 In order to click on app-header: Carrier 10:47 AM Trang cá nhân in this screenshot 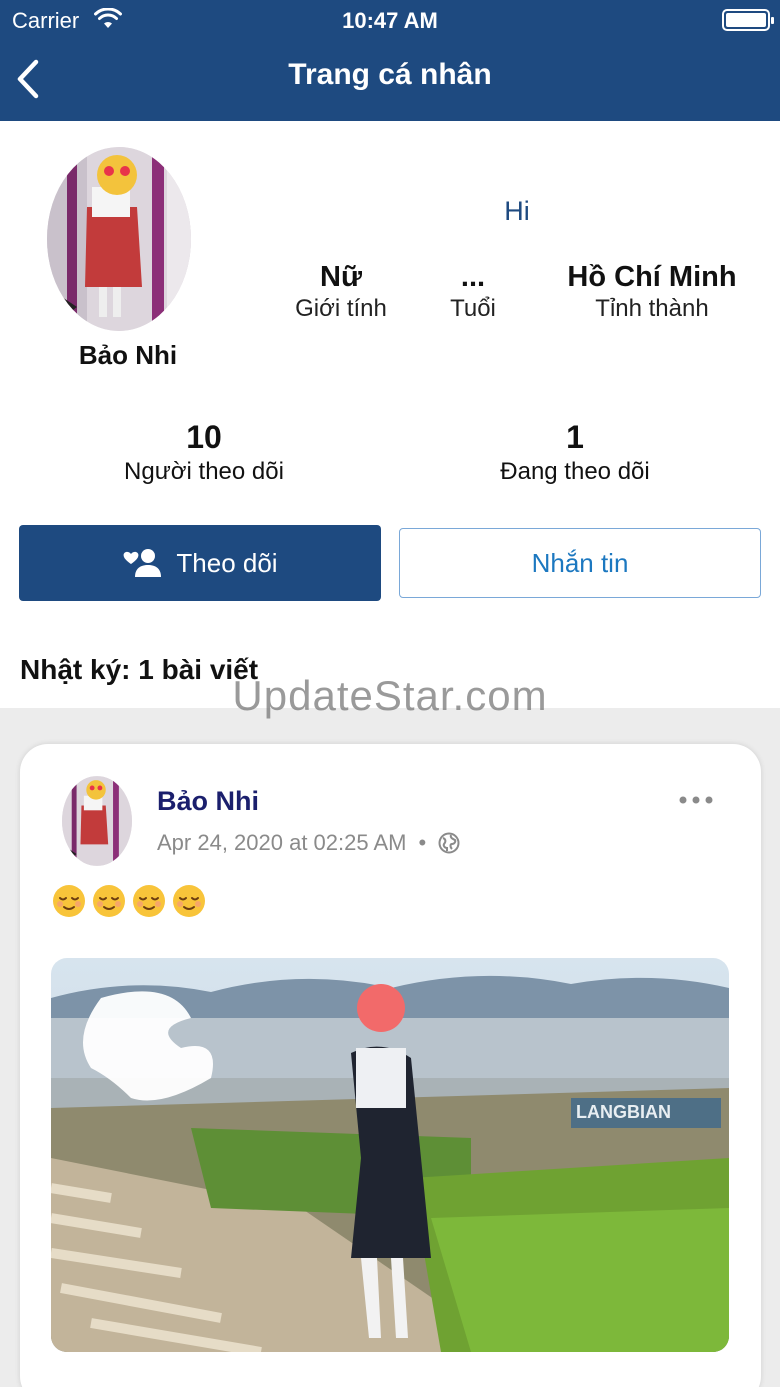, I will do `click(390, 60)`.